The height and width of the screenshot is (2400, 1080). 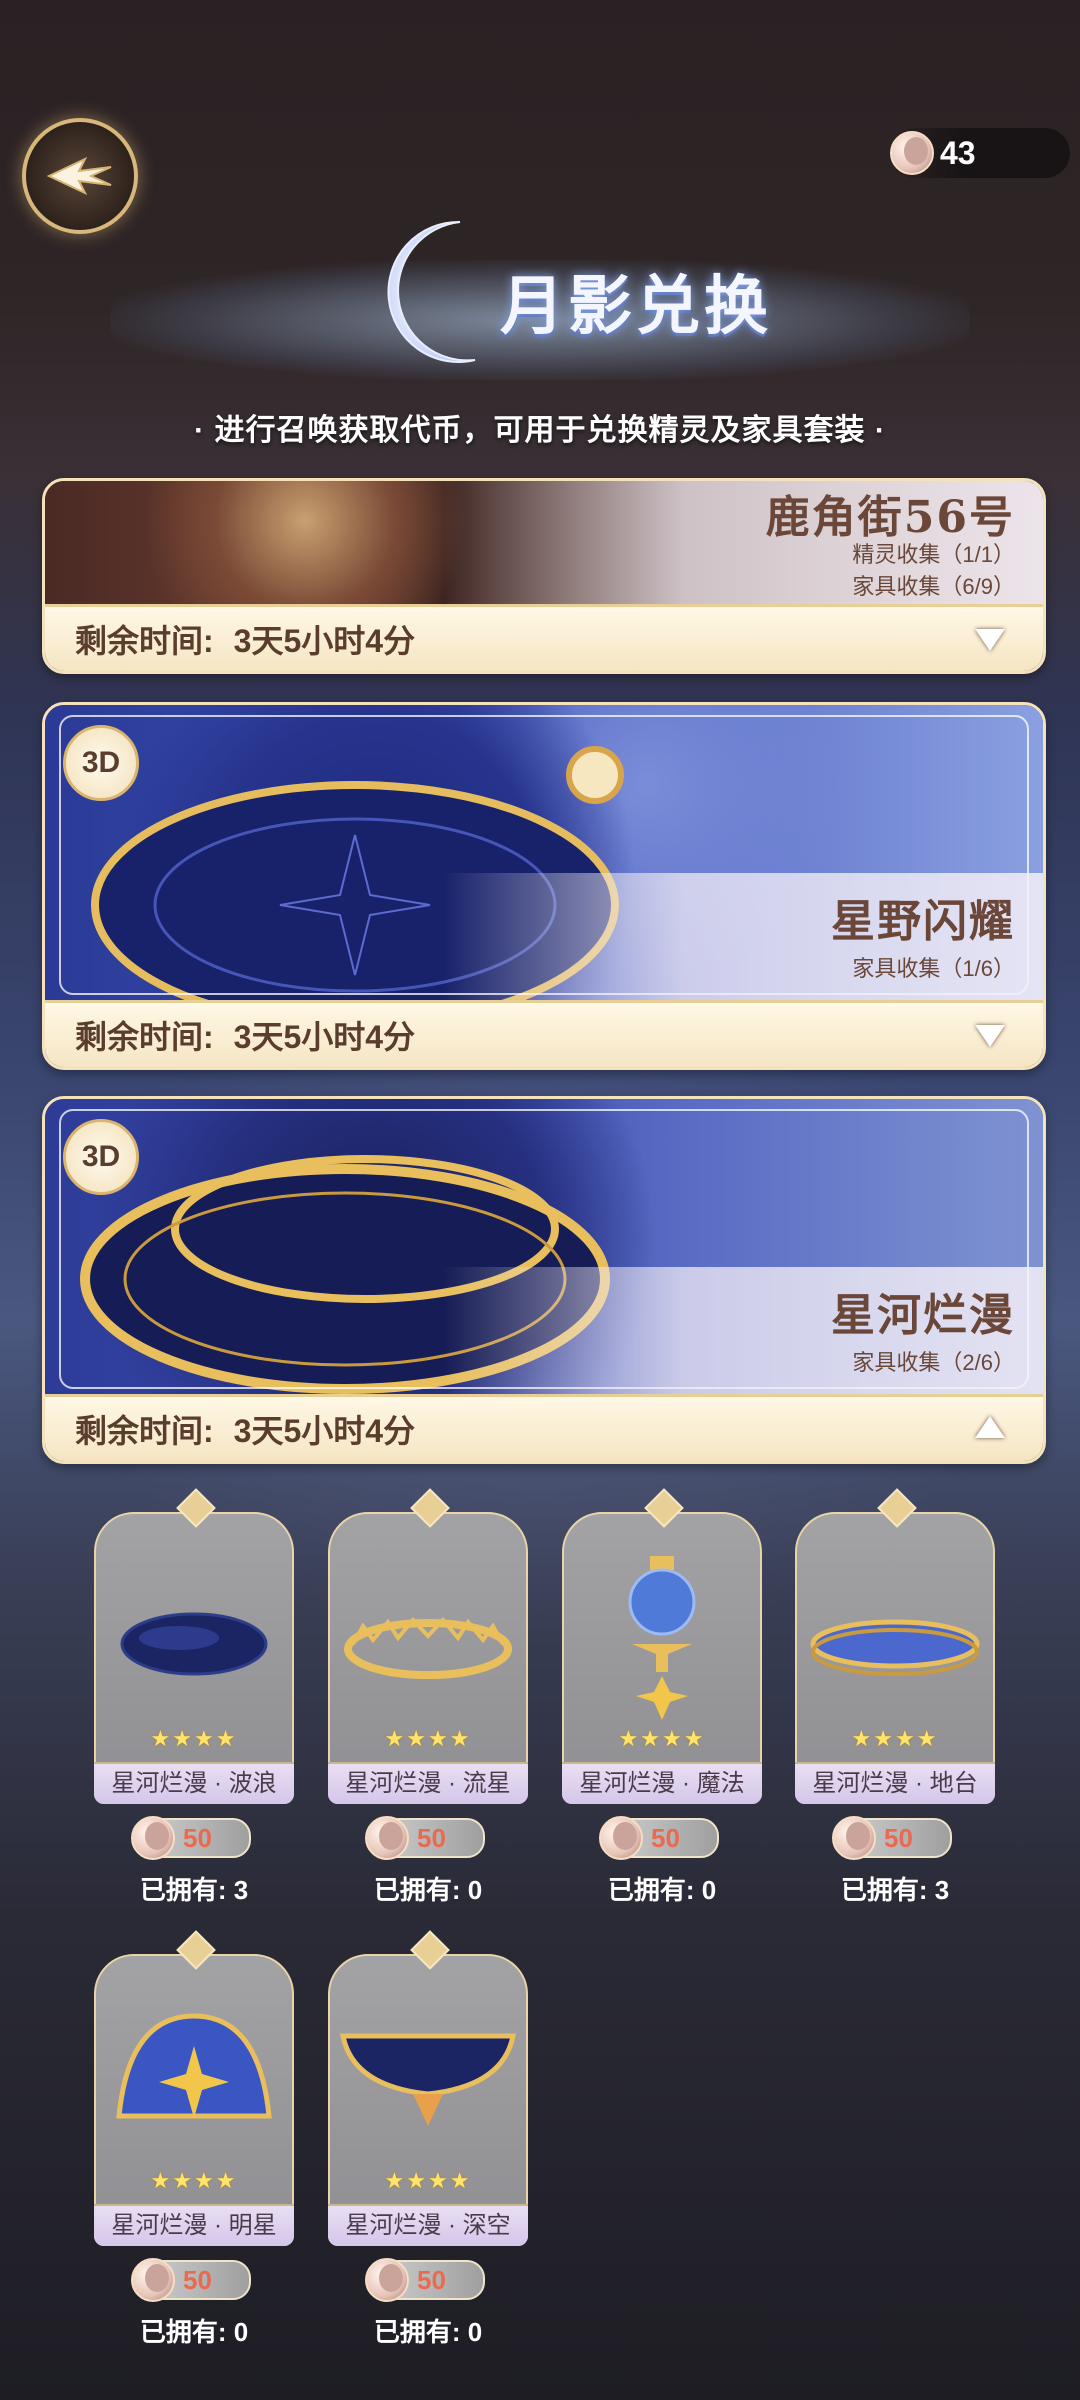 What do you see at coordinates (895, 1697) in the screenshot?
I see `item-platform: ★★★★ 星河烂漫 · 地台 50 已拥有: 3` at bounding box center [895, 1697].